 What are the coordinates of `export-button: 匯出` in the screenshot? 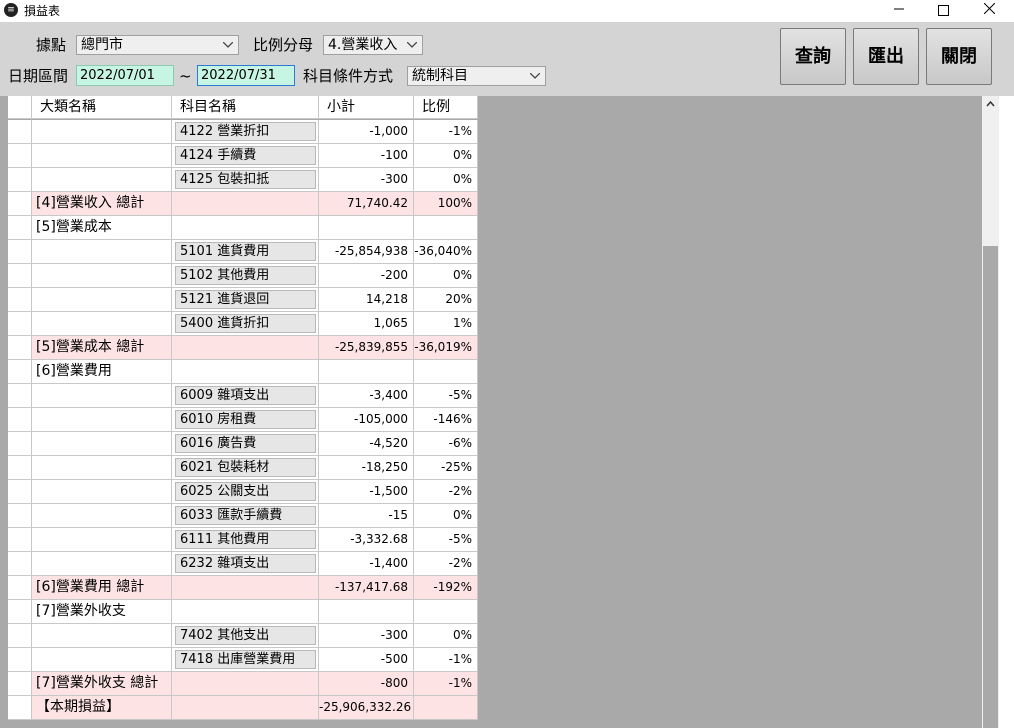 It's located at (886, 56).